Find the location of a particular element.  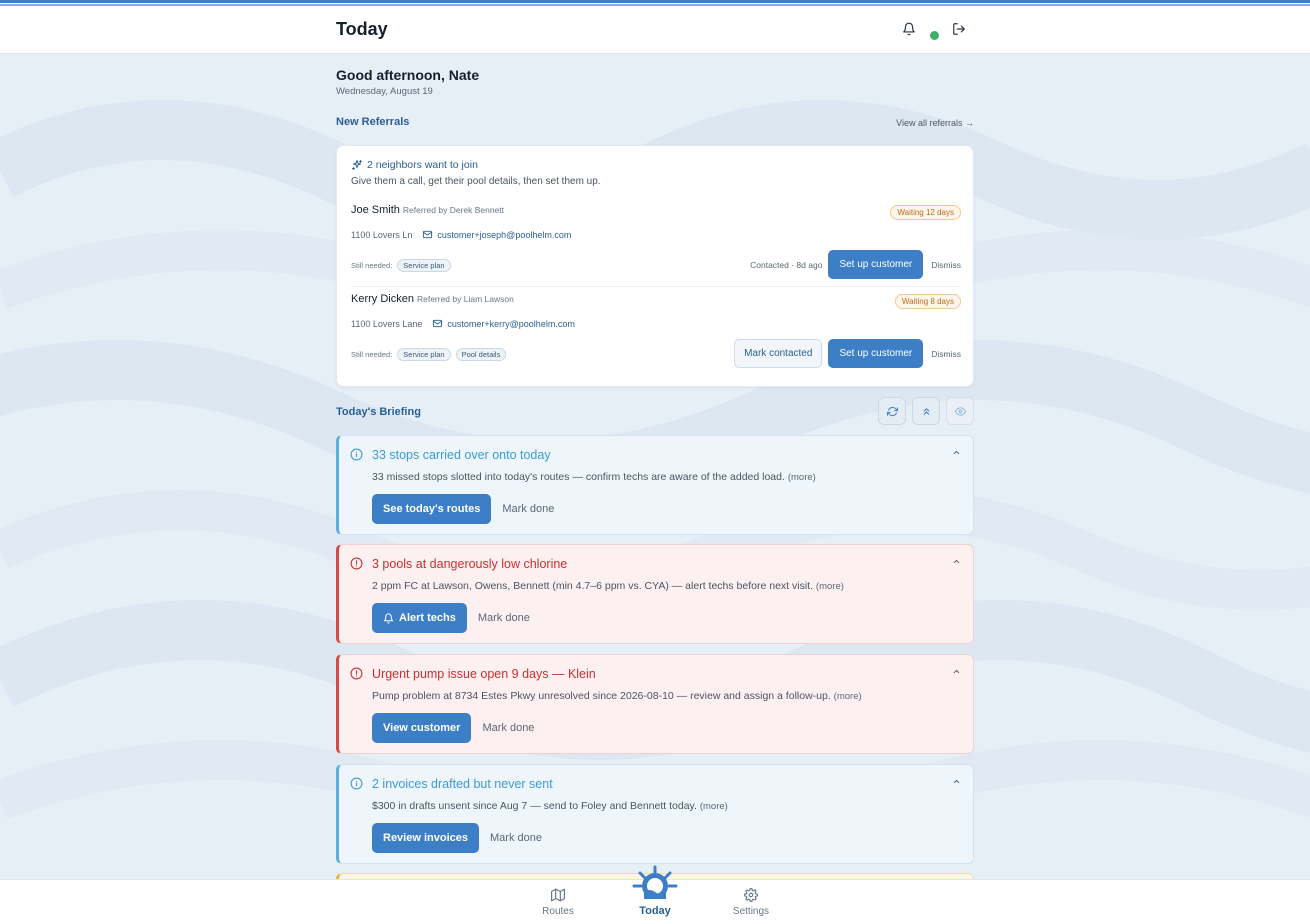

chevrons-up-icon is located at coordinates (926, 411).